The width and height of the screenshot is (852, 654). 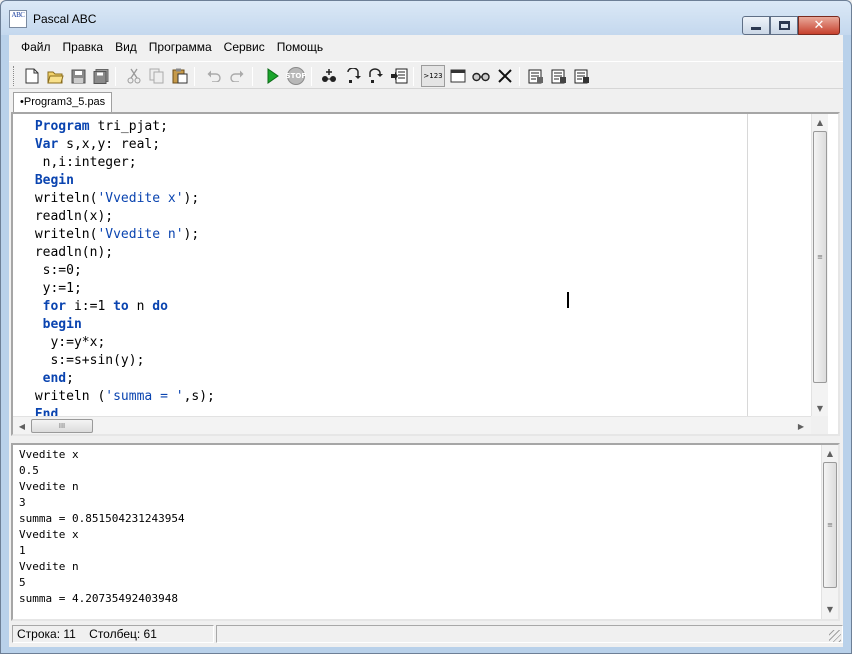 I want to click on output-line: 1, so click(x=22, y=550).